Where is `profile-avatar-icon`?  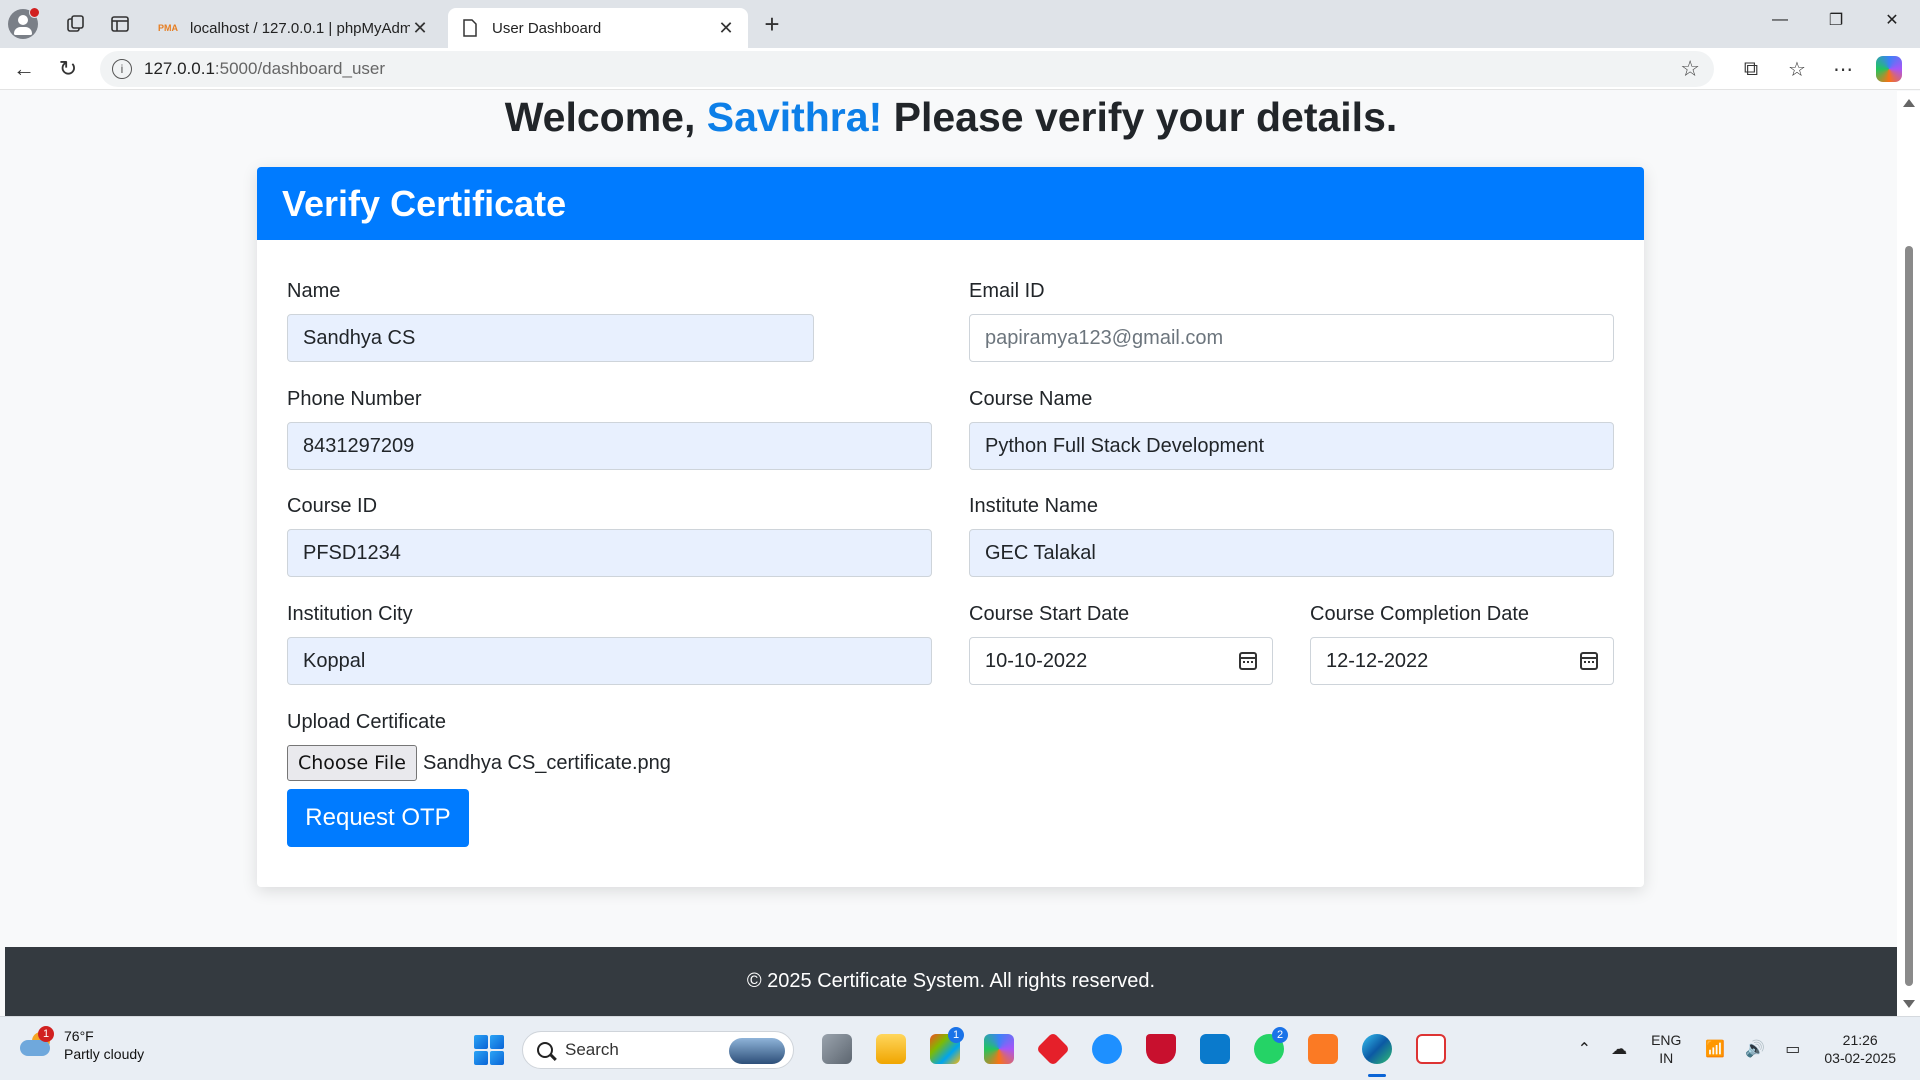
profile-avatar-icon is located at coordinates (24, 23).